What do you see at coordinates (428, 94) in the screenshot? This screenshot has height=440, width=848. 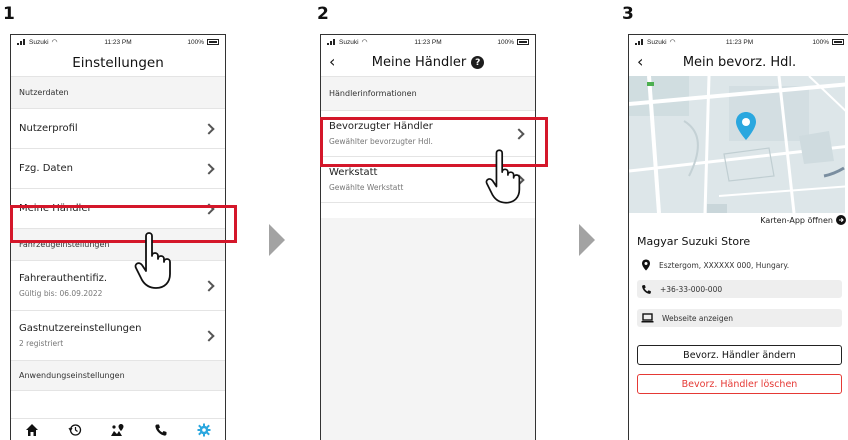 I see `section-header-dealer-info: Händlerinformationen` at bounding box center [428, 94].